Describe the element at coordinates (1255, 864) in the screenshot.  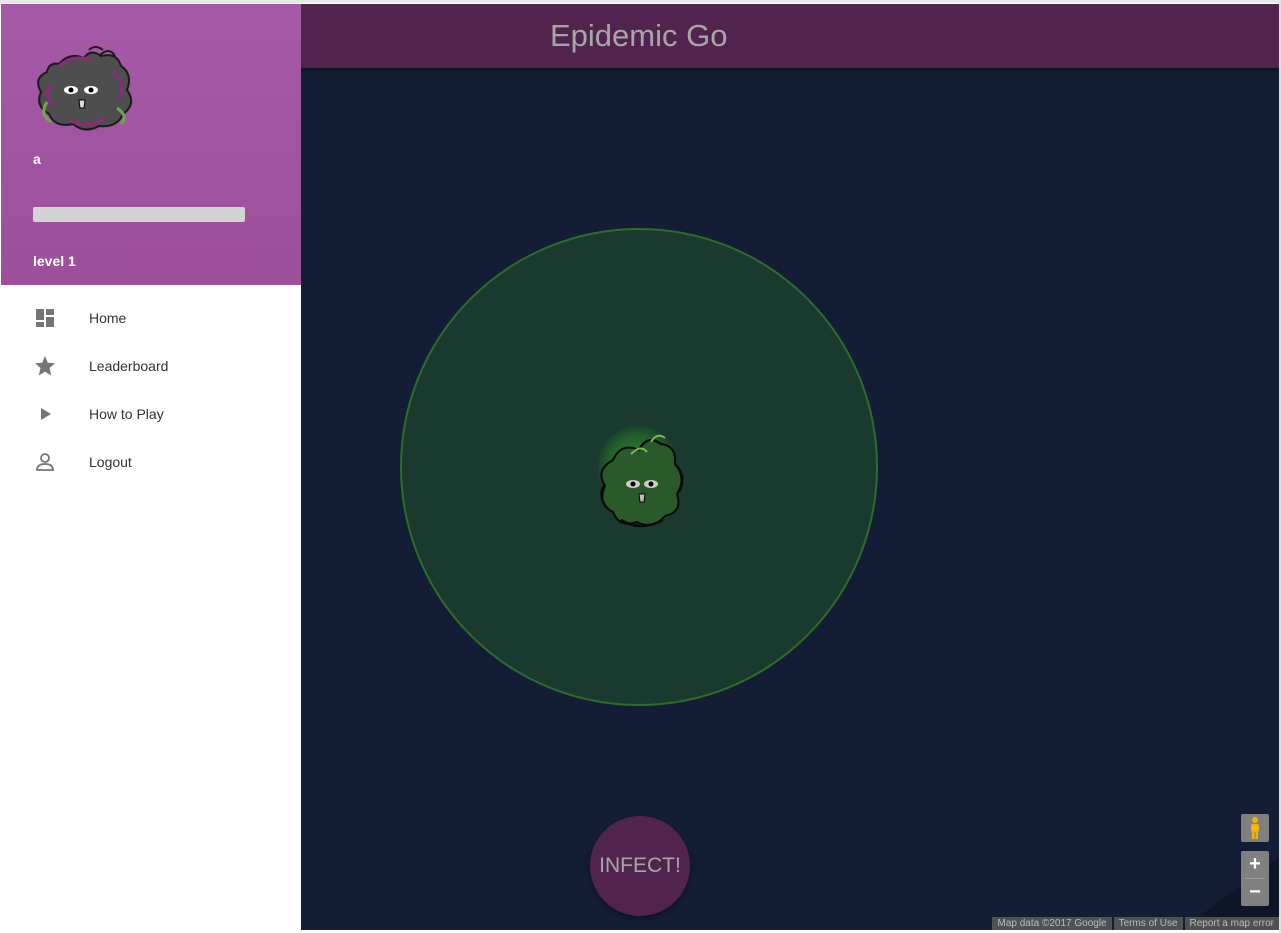
I see `zoom-in-button: +` at that location.